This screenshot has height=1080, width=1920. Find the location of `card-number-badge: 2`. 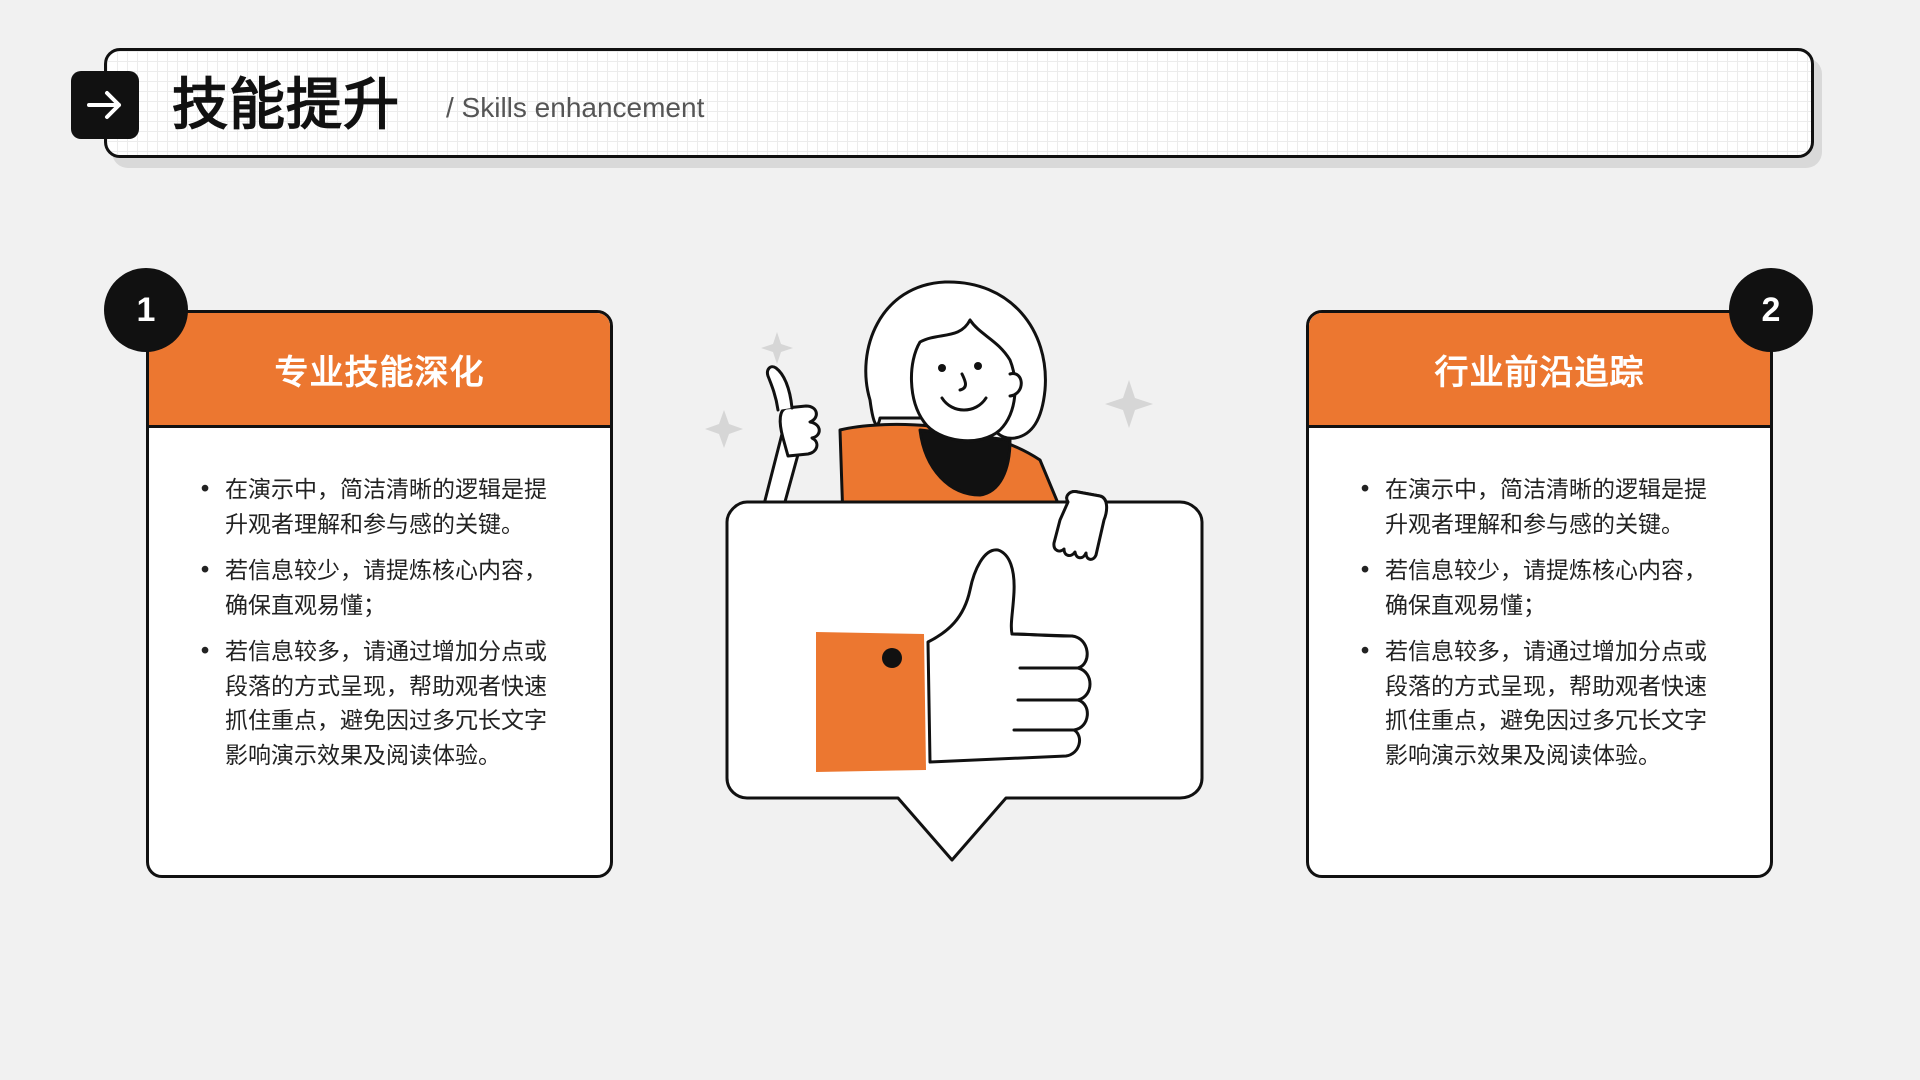

card-number-badge: 2 is located at coordinates (1771, 310).